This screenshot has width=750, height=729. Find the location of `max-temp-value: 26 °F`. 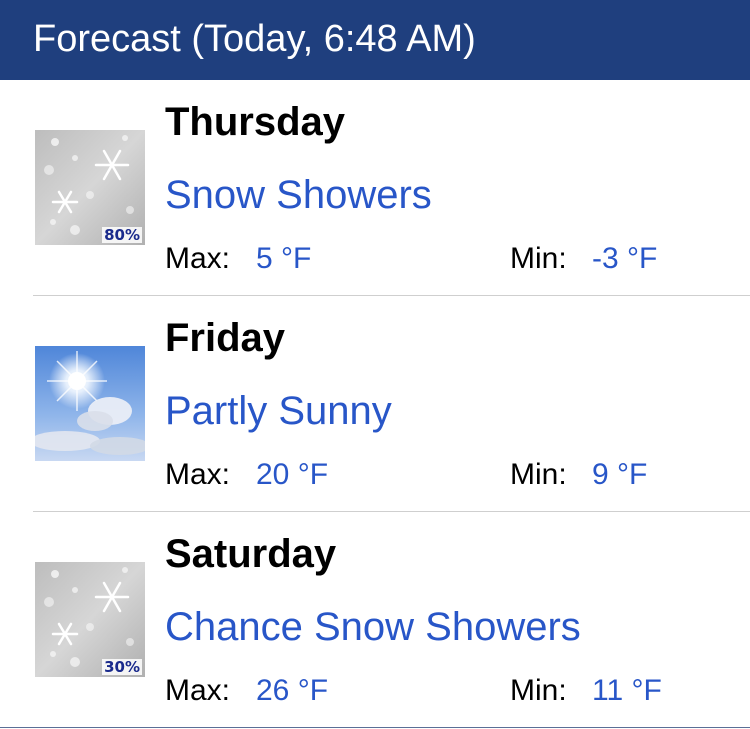

max-temp-value: 26 °F is located at coordinates (292, 690).